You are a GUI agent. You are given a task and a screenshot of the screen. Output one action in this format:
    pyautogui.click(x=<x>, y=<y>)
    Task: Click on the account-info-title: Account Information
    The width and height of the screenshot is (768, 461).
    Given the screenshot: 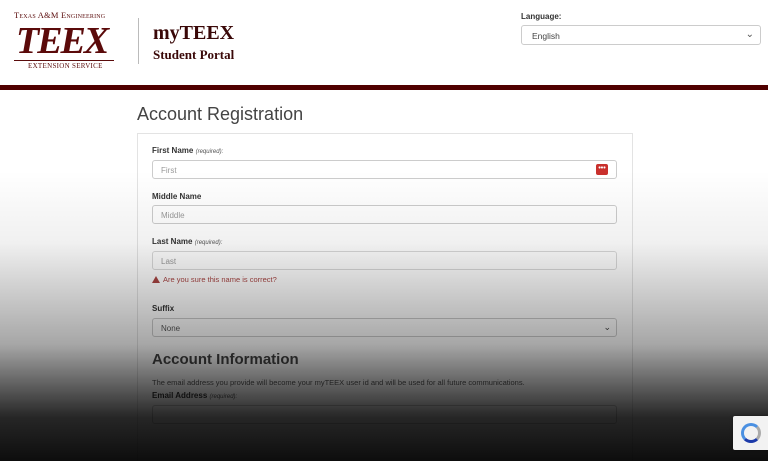 What is the action you would take?
    pyautogui.click(x=225, y=359)
    